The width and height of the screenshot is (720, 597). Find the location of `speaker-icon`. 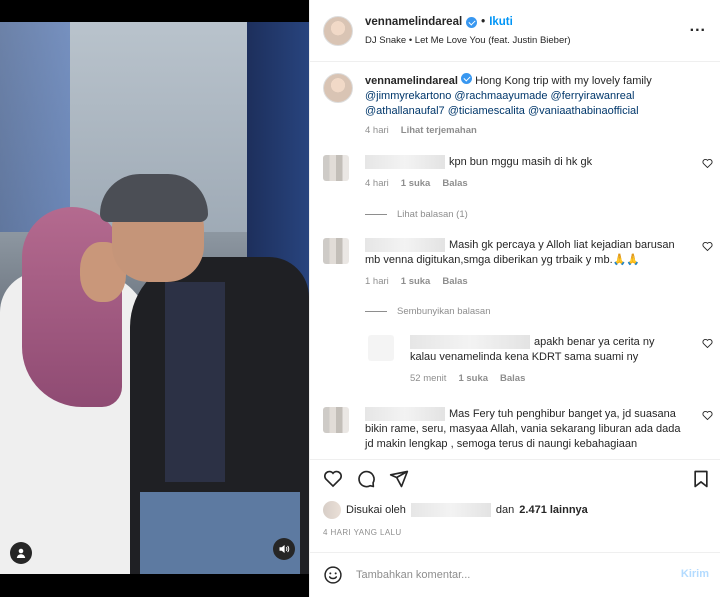

speaker-icon is located at coordinates (284, 549).